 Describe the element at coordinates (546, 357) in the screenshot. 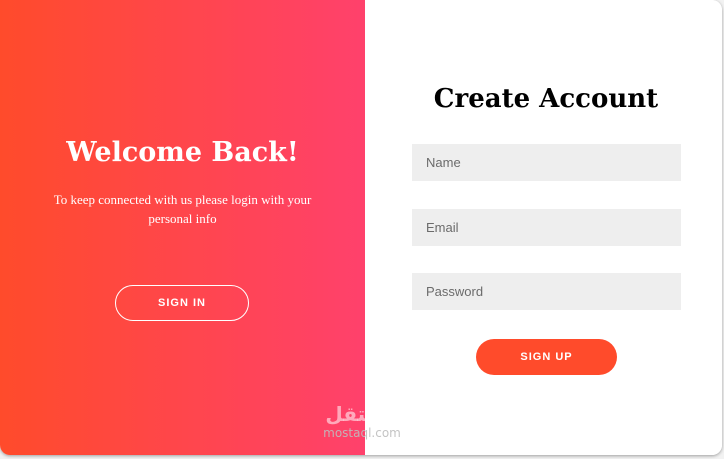

I see `sign-up-button: SIGN UP` at that location.